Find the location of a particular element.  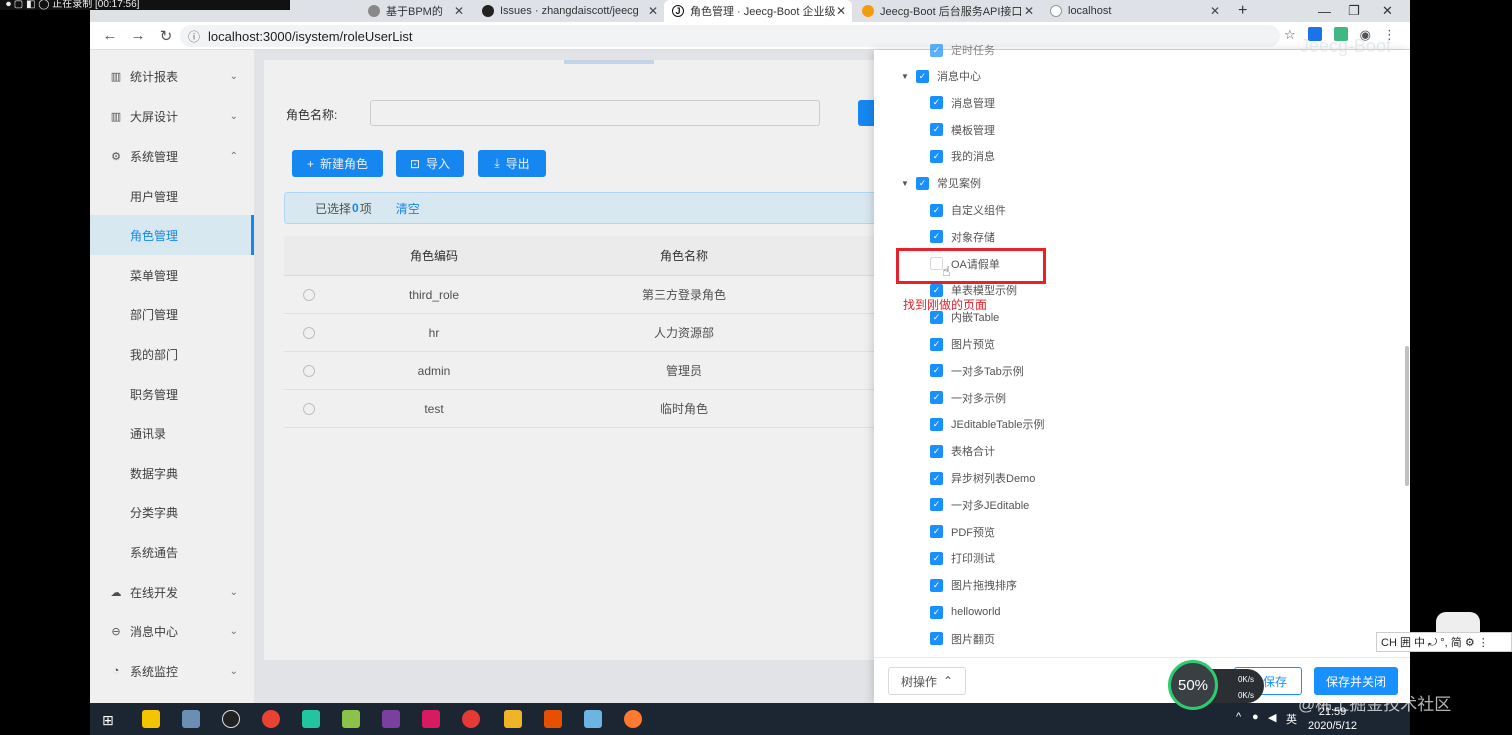

tree-node-partial: ✓ 定时任务 is located at coordinates (962, 50).